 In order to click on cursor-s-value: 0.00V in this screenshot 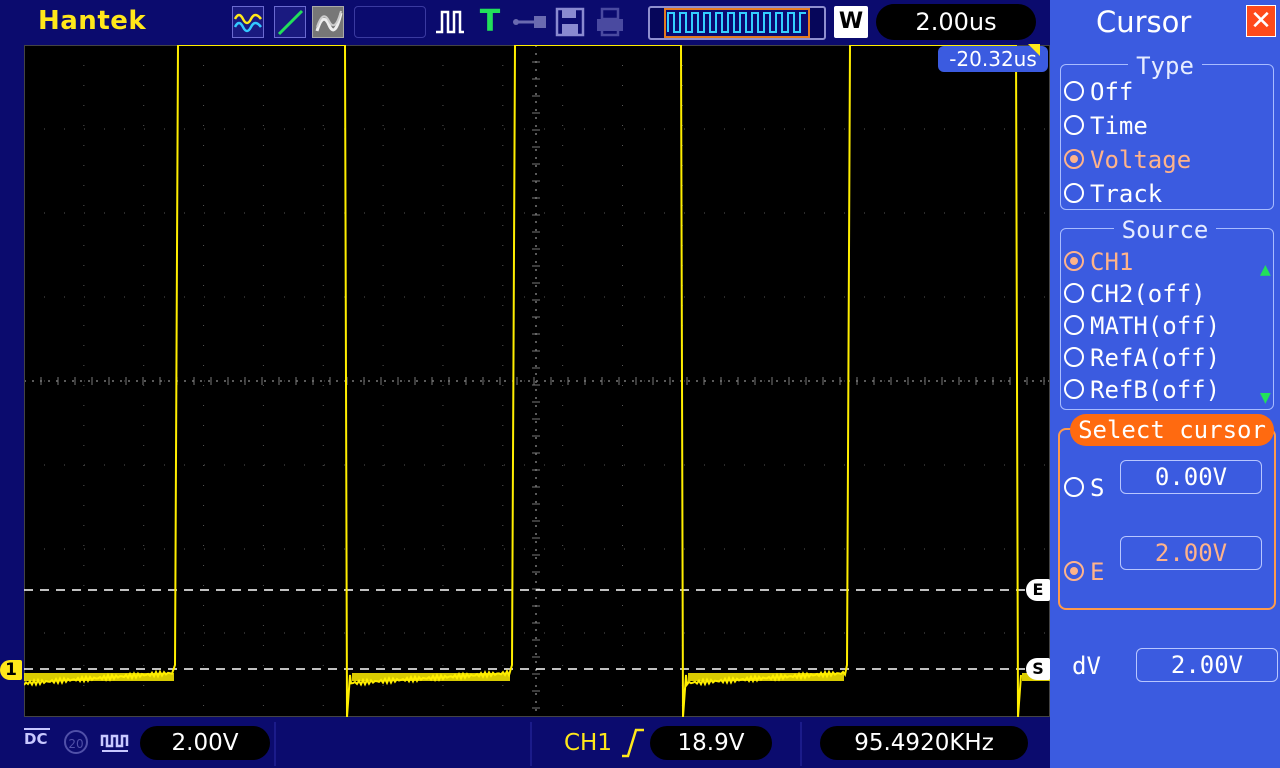, I will do `click(1191, 477)`.